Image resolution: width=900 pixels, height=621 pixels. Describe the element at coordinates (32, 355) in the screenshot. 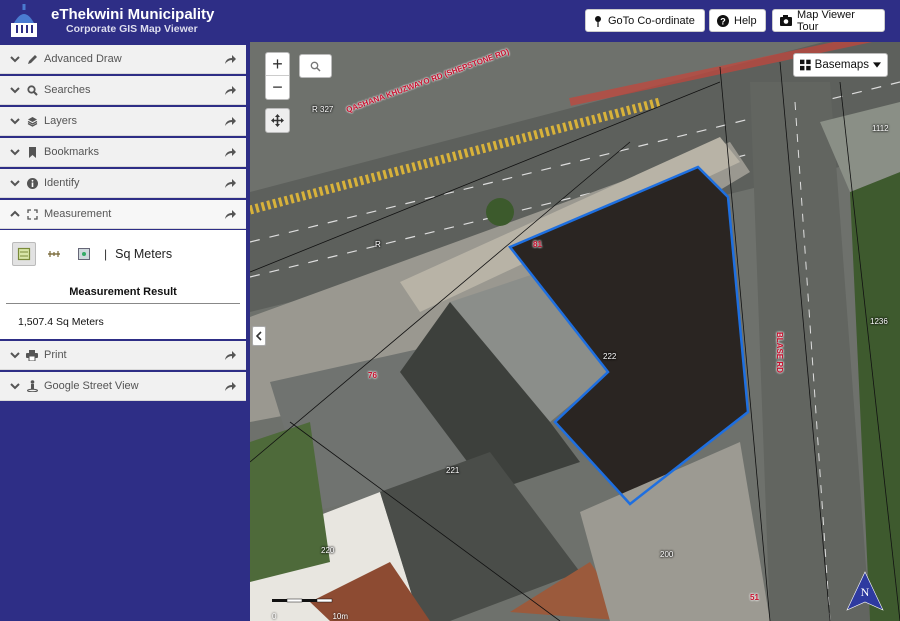

I see `print-icon` at that location.